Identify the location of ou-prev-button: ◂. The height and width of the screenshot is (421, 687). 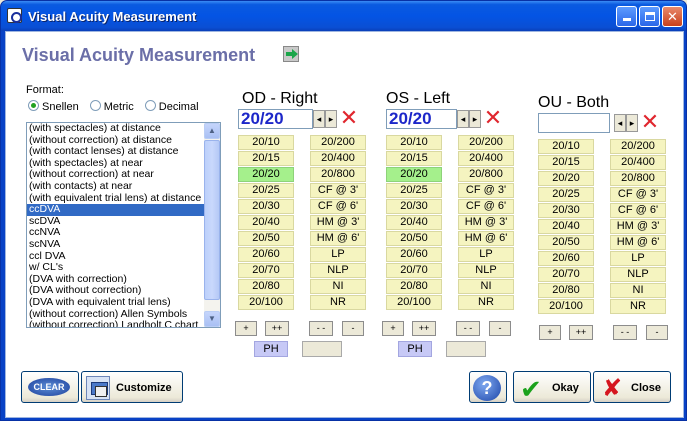
(620, 123).